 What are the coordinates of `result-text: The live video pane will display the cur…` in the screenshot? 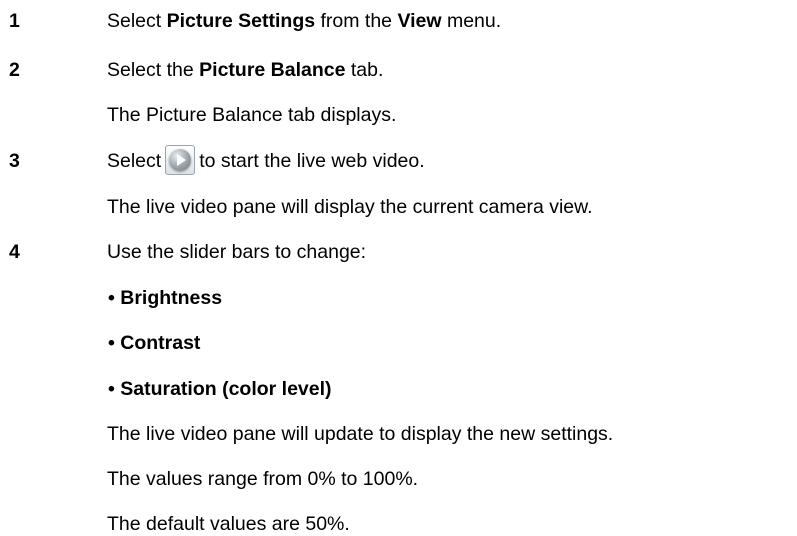 It's located at (350, 207).